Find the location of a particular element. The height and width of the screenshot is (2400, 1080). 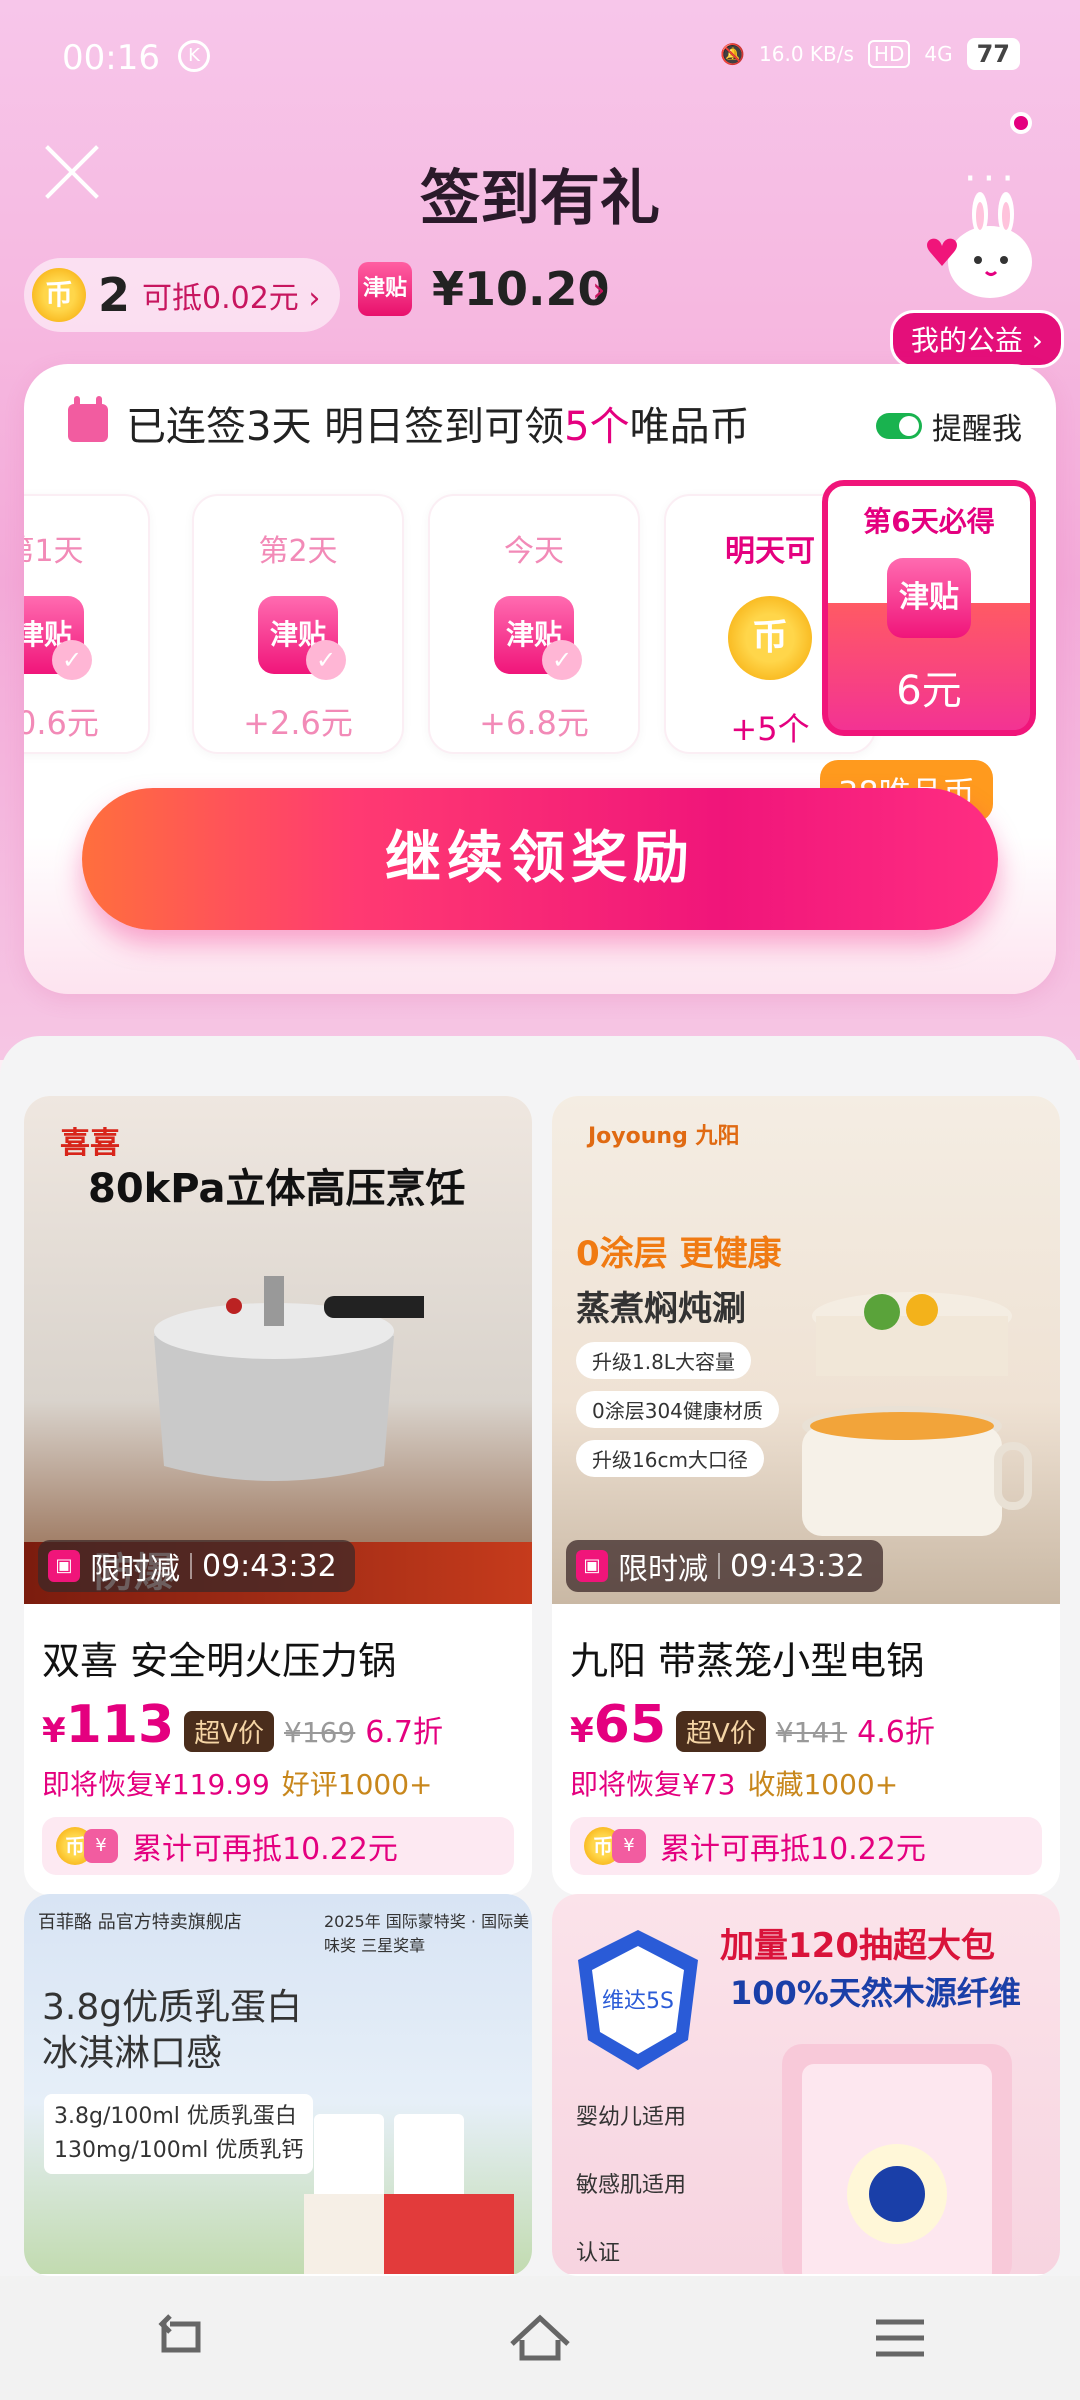

product-image: 喜喜 80kPa立体高压烹饪 防爆 ▣ 限时减 09:43:32 is located at coordinates (278, 1350).